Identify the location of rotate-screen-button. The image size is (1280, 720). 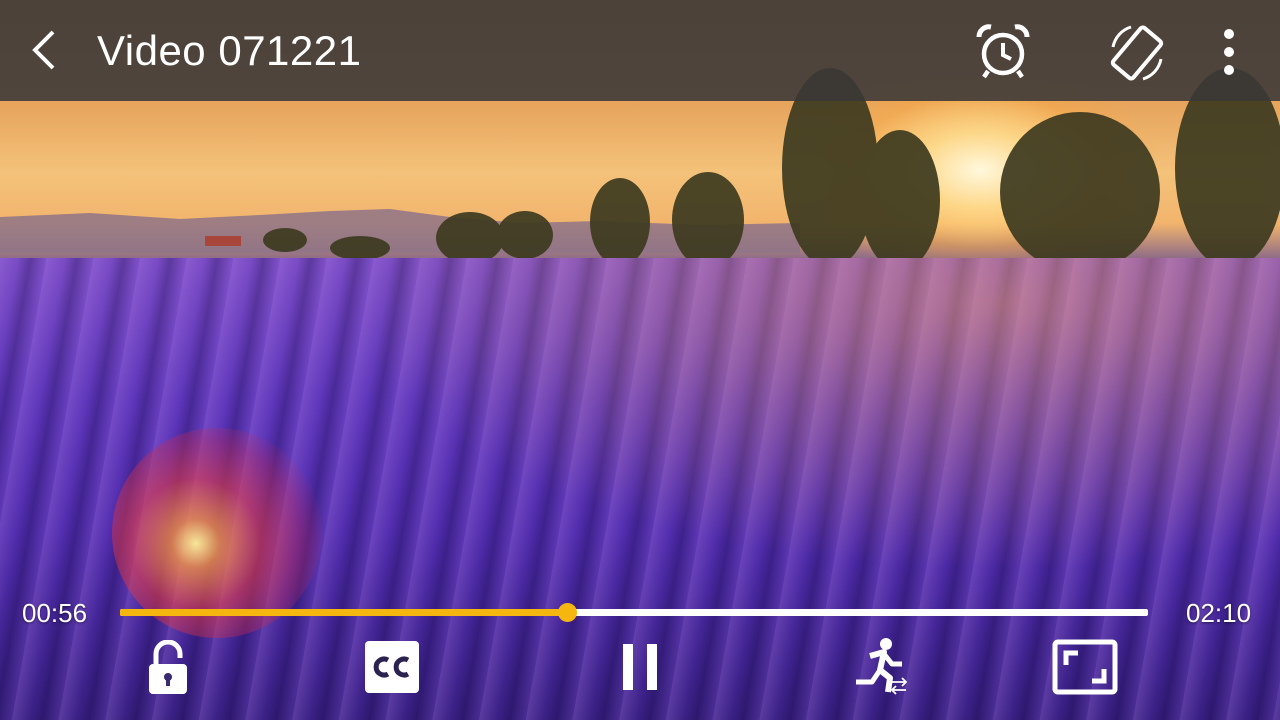
(1137, 53).